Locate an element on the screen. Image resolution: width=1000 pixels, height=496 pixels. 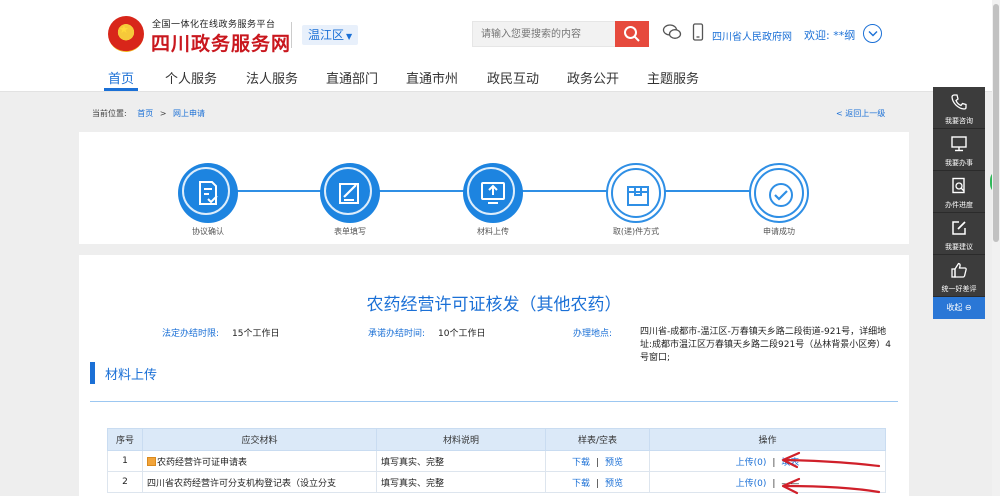
nav-interaction: 政民互动 is located at coordinates (513, 77).